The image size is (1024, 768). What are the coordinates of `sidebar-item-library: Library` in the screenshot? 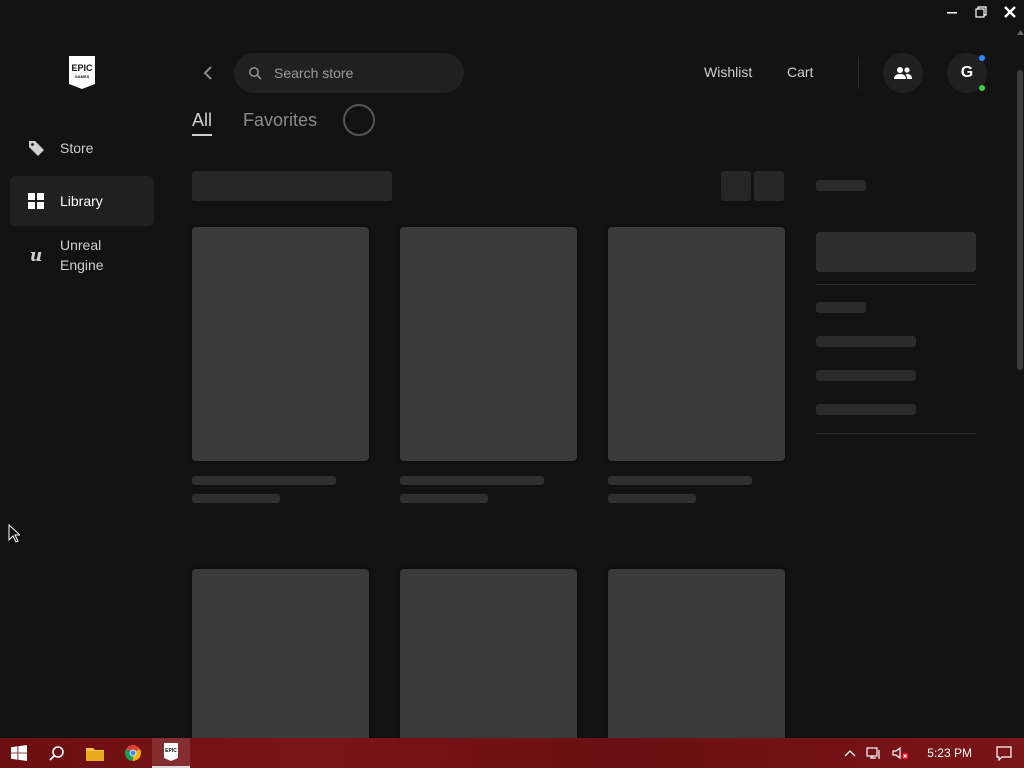 It's located at (82, 201).